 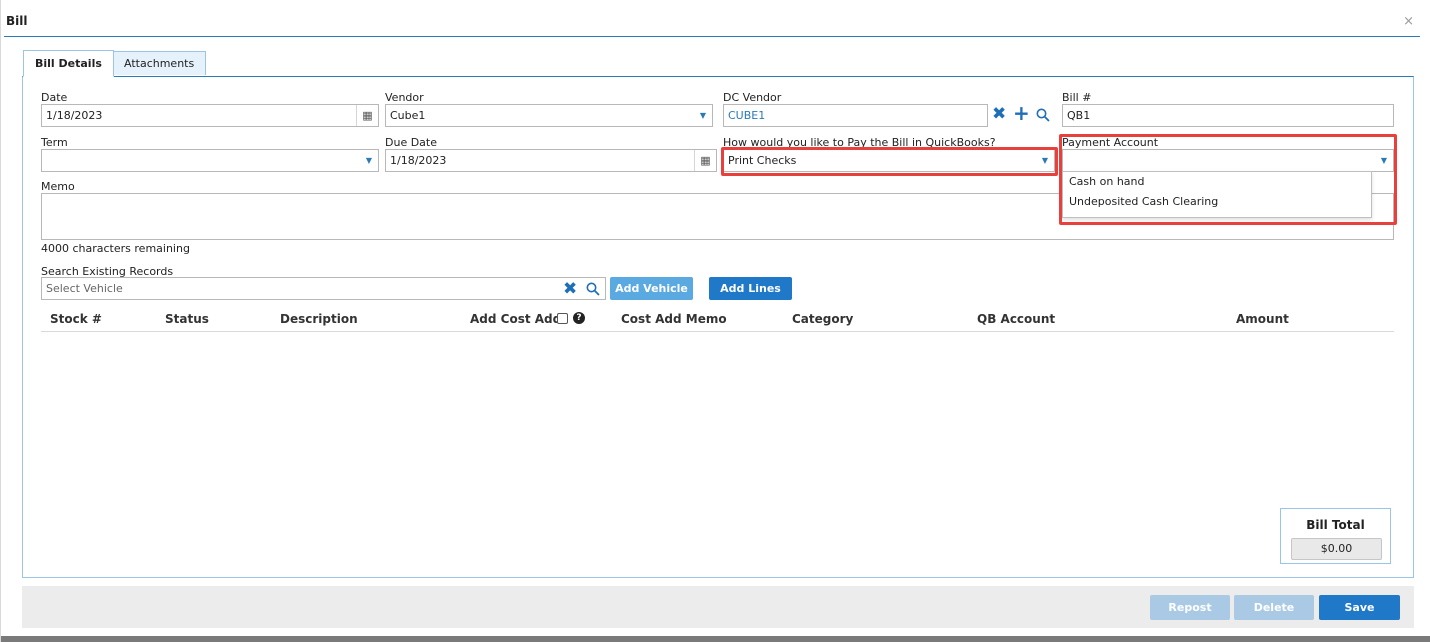 What do you see at coordinates (712, 36) in the screenshot?
I see `title-divider` at bounding box center [712, 36].